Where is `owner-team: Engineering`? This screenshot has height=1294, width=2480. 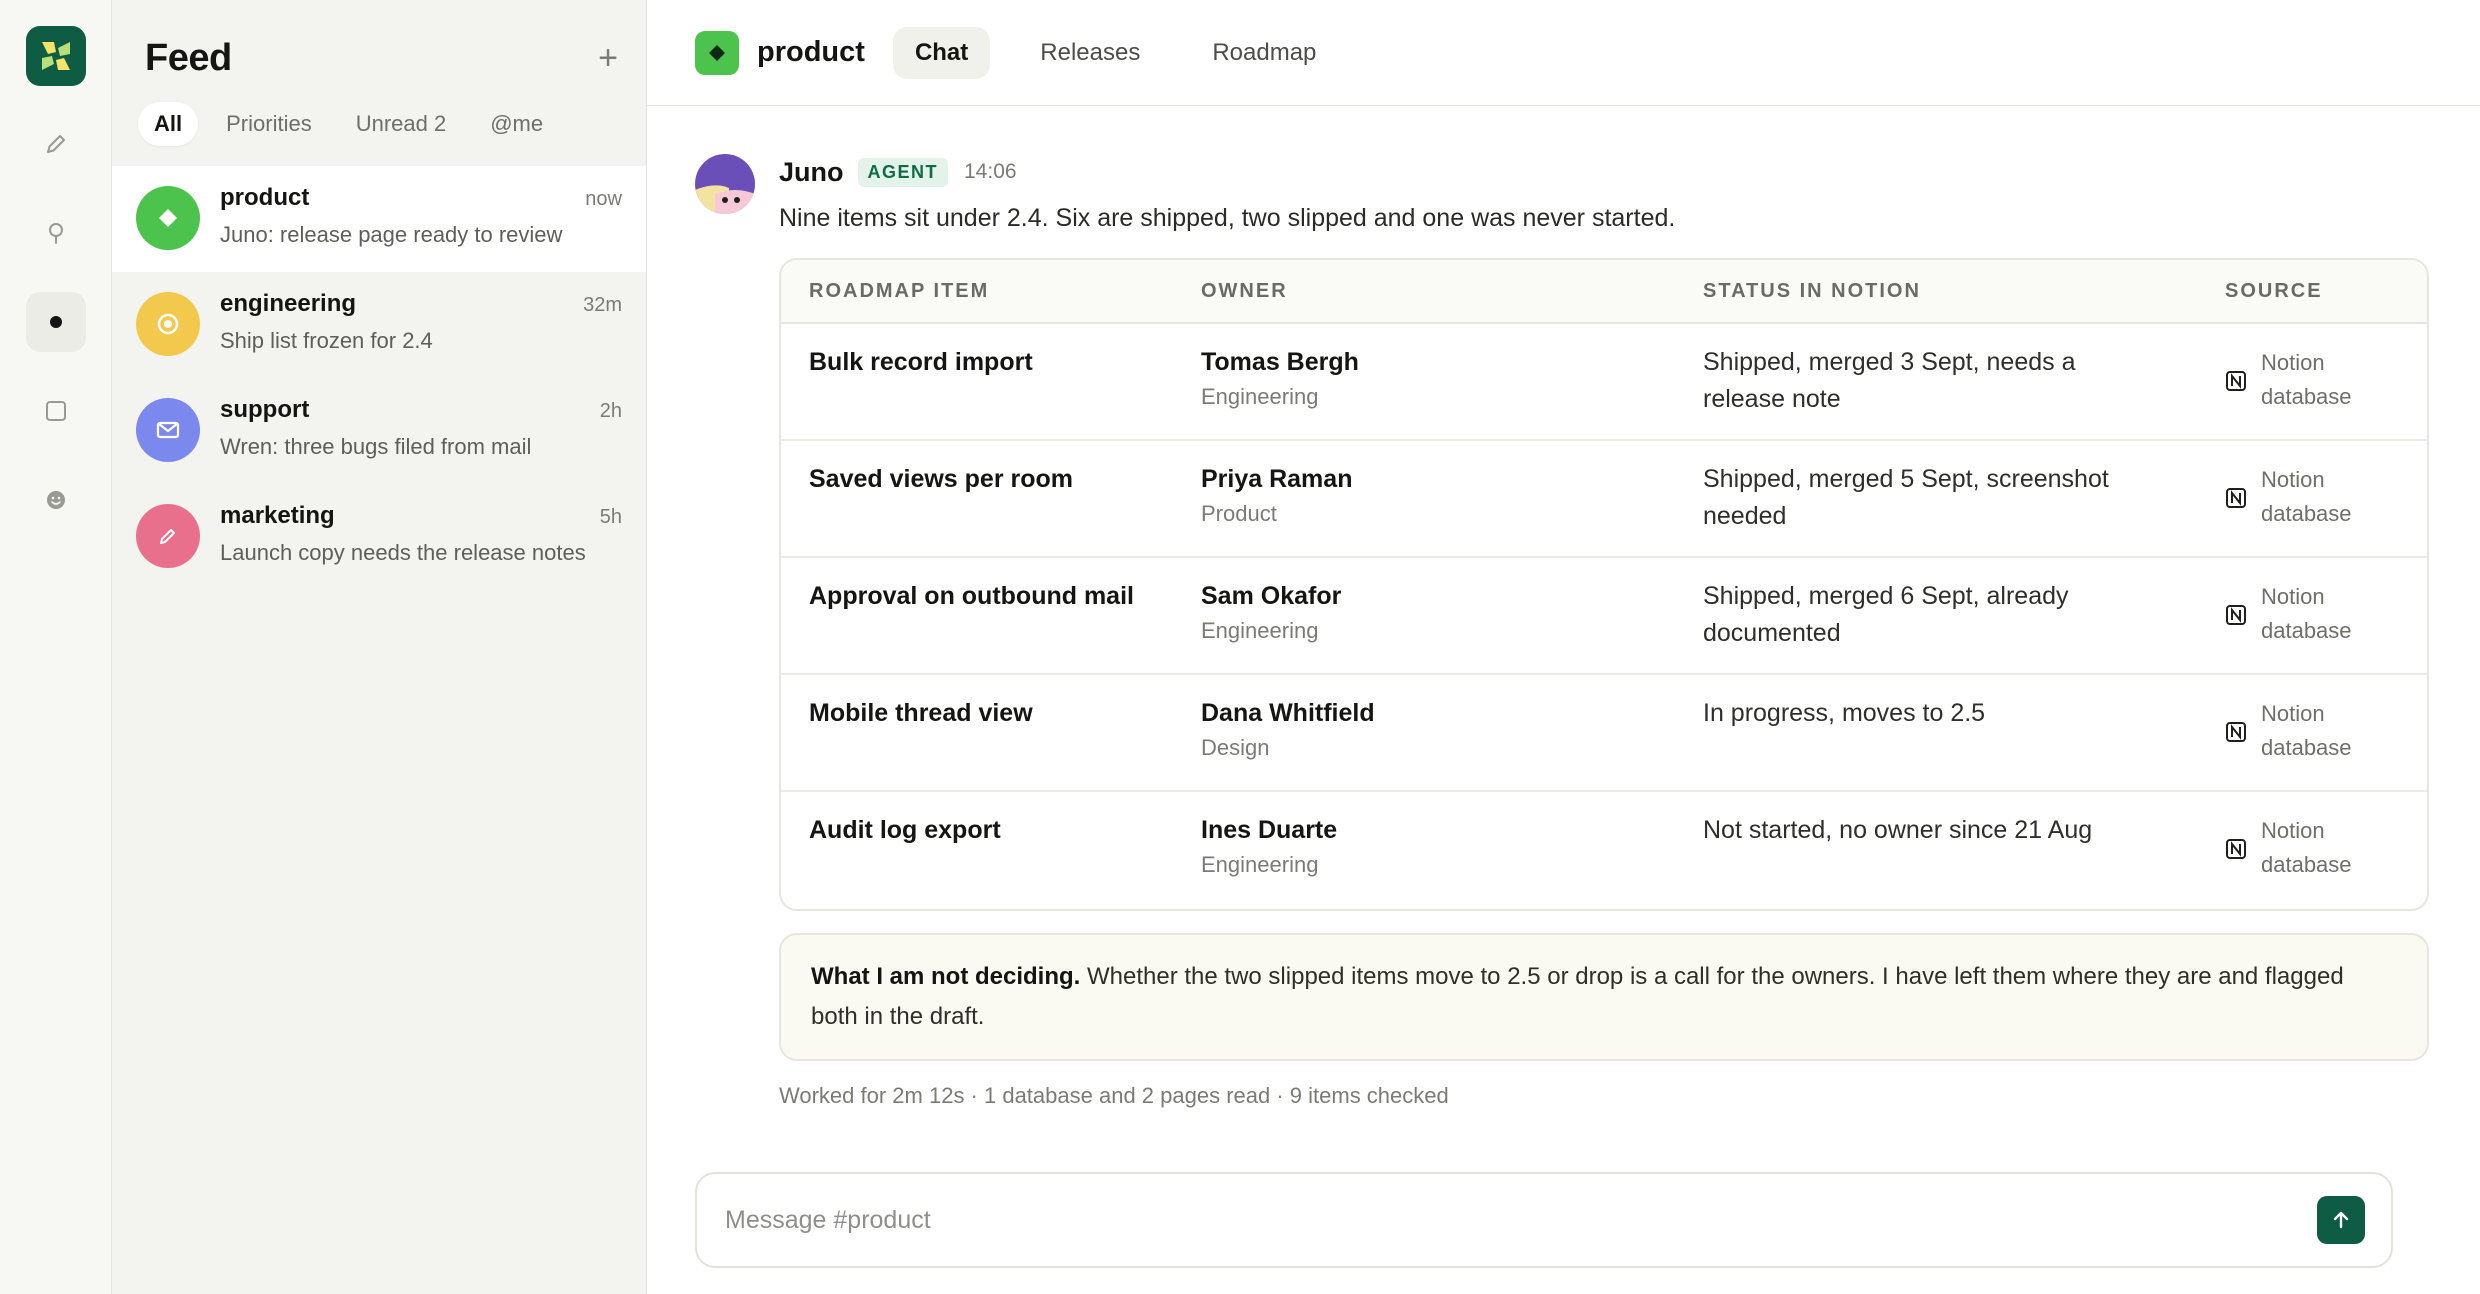 owner-team: Engineering is located at coordinates (1260, 864).